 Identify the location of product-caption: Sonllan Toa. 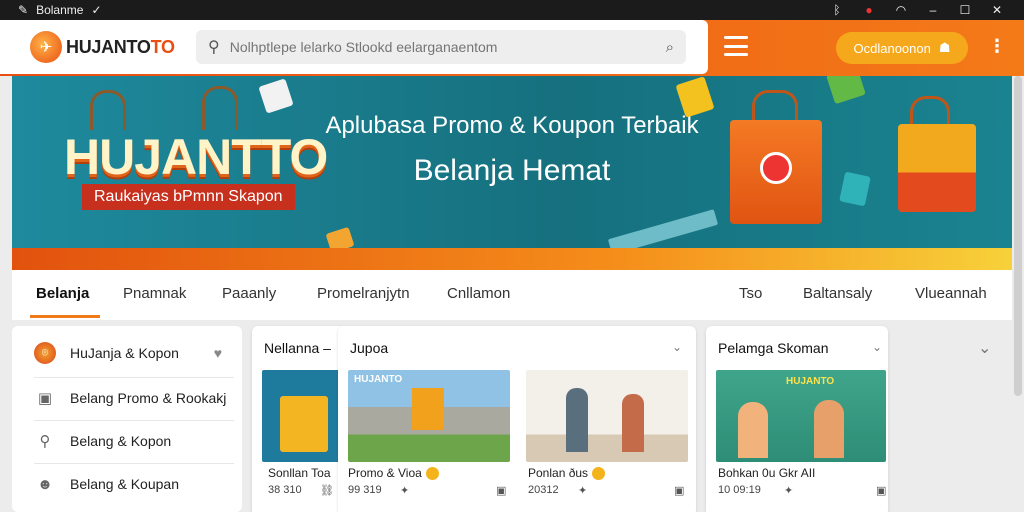
(299, 473).